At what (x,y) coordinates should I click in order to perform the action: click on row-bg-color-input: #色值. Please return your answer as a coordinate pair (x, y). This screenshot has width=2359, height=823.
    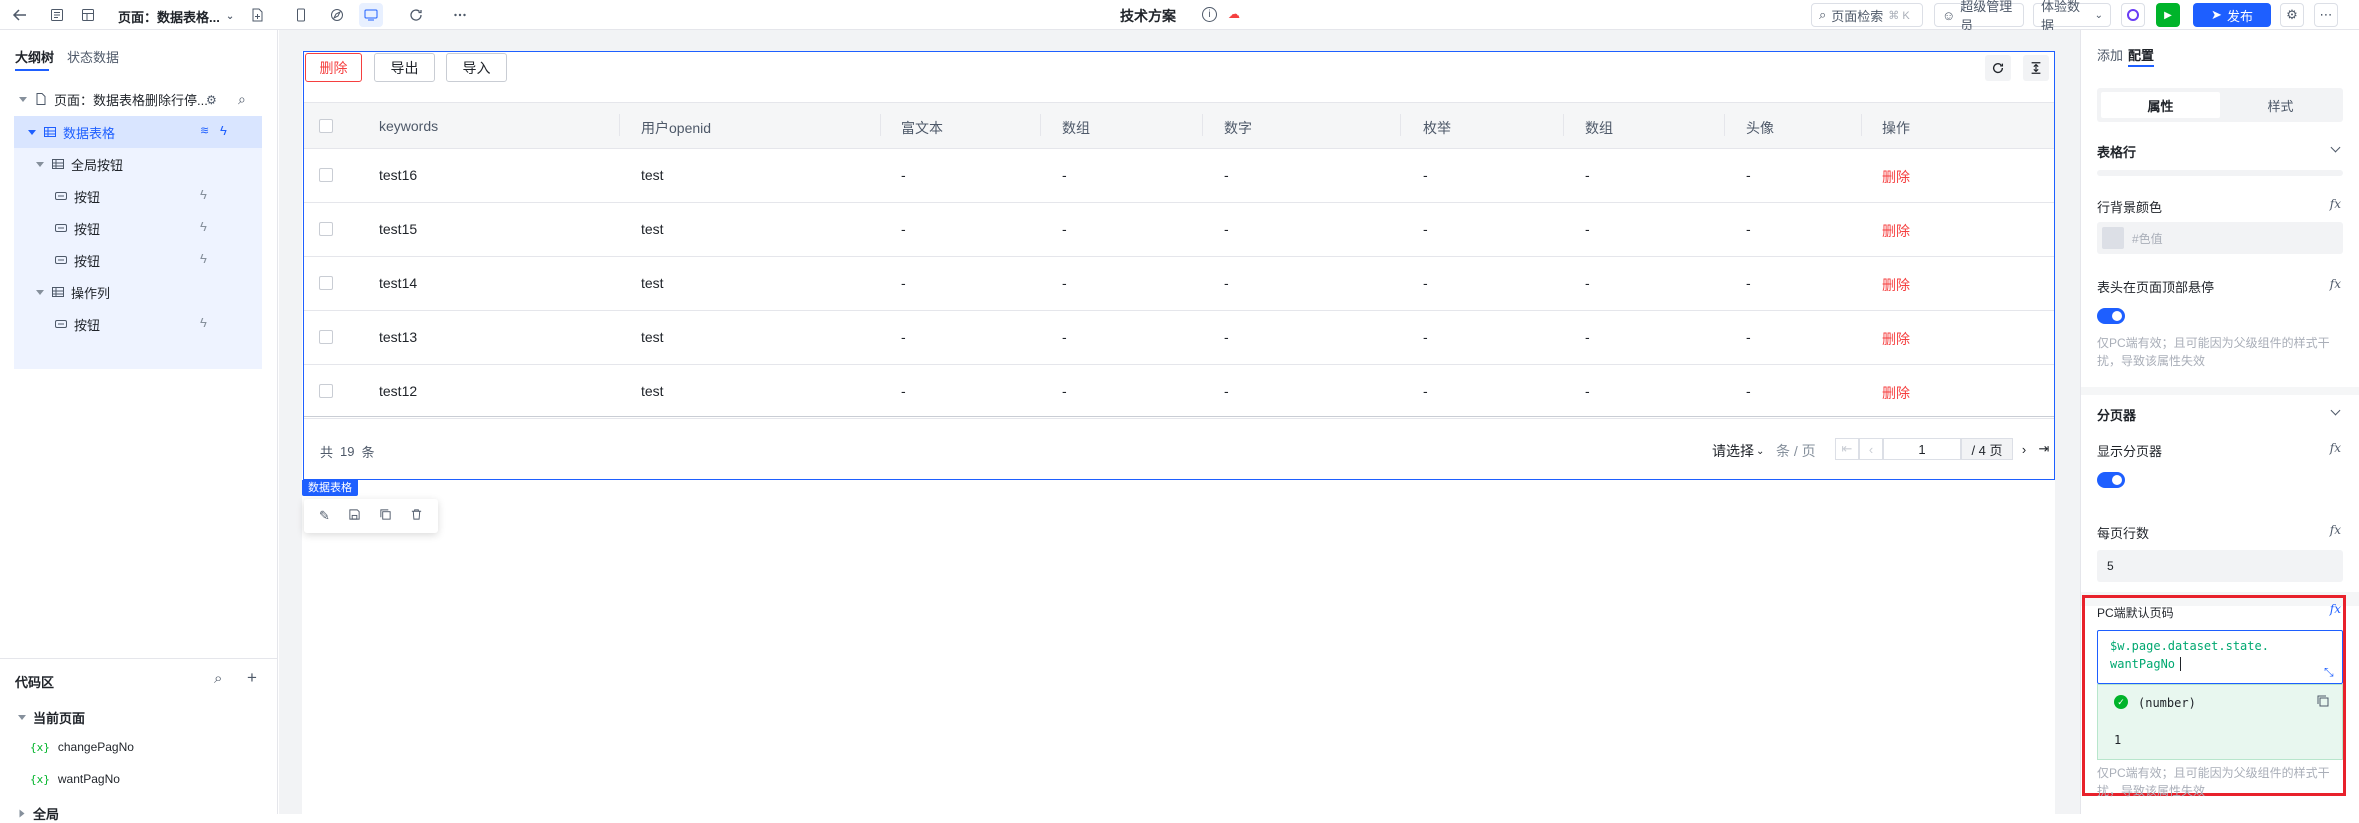
    Looking at the image, I should click on (2220, 238).